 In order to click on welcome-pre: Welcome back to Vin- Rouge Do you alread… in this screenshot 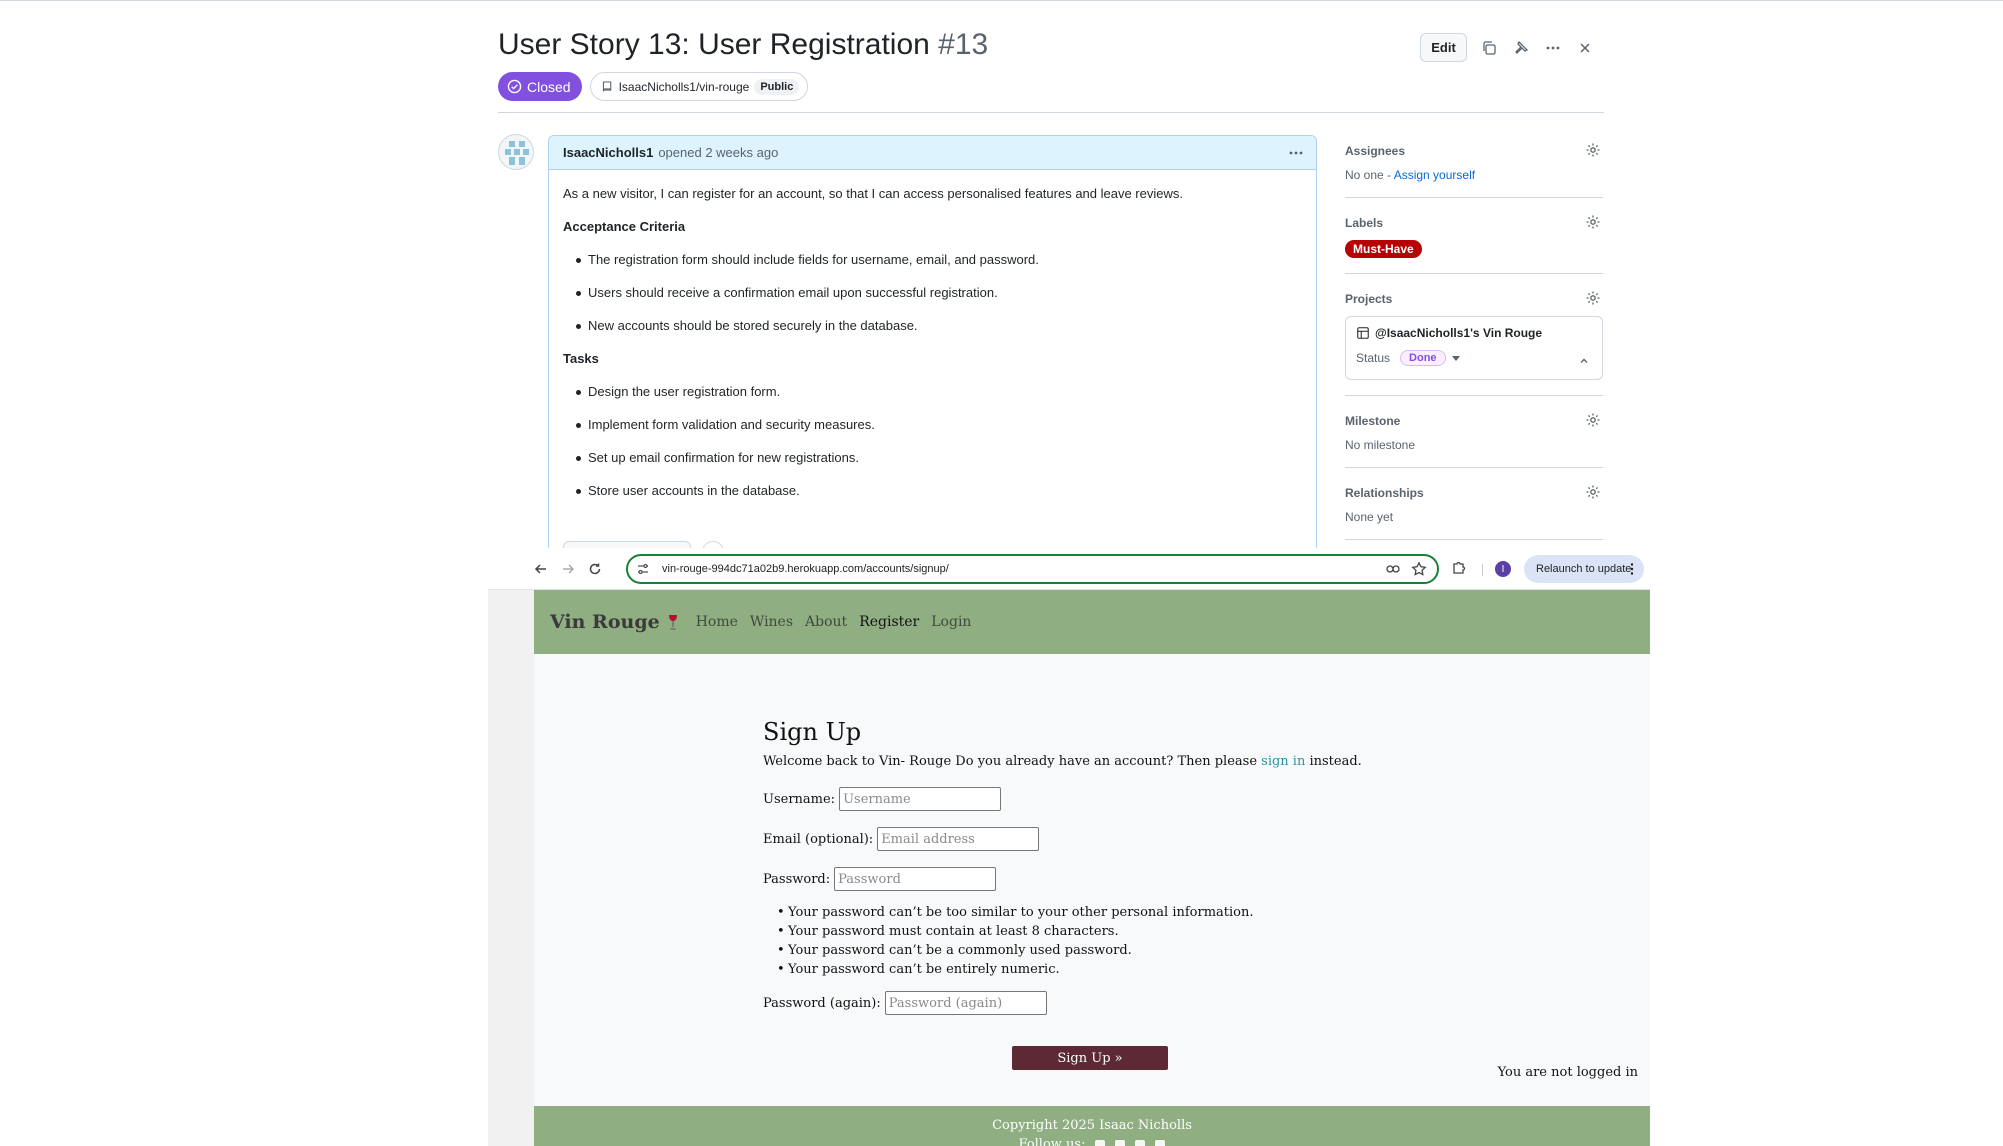, I will do `click(1012, 761)`.